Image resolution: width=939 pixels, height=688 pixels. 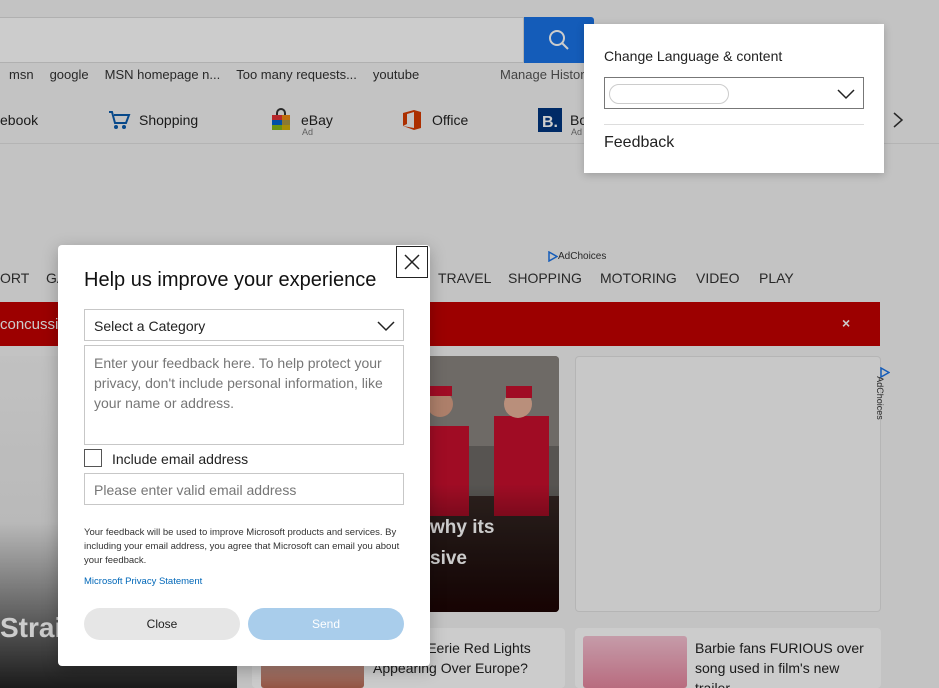 What do you see at coordinates (734, 124) in the screenshot?
I see `divider` at bounding box center [734, 124].